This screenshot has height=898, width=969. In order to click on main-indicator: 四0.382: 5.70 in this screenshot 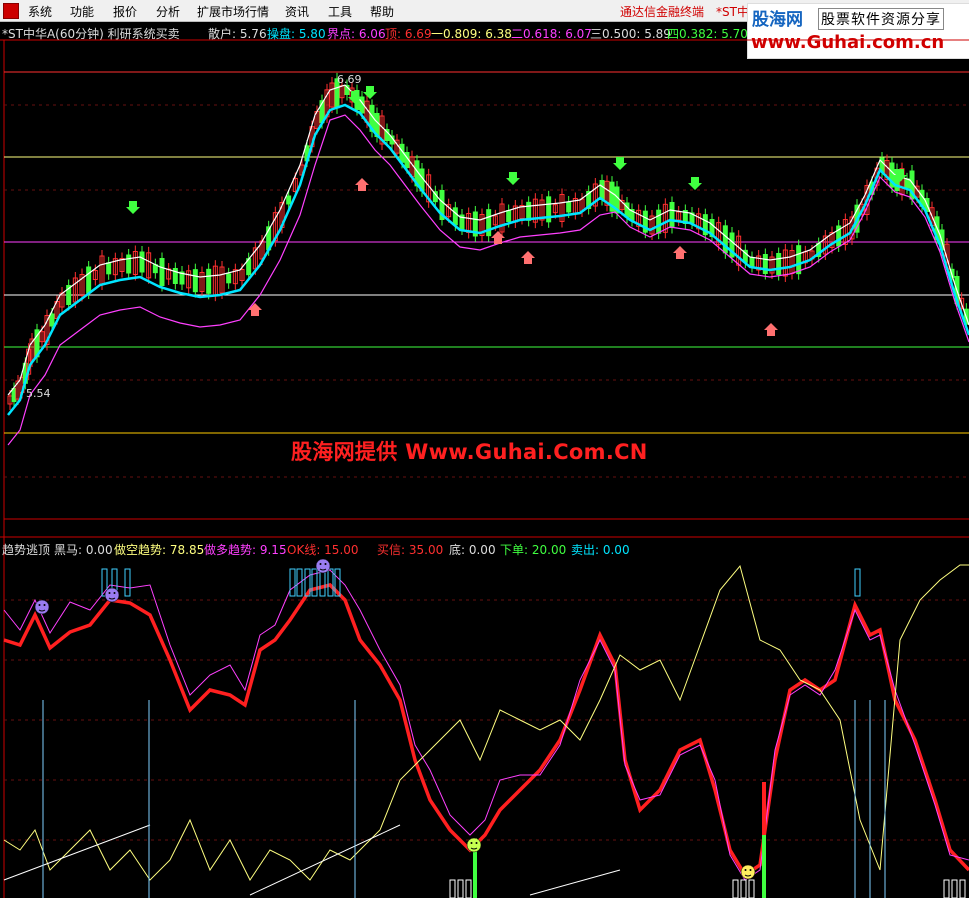, I will do `click(707, 34)`.